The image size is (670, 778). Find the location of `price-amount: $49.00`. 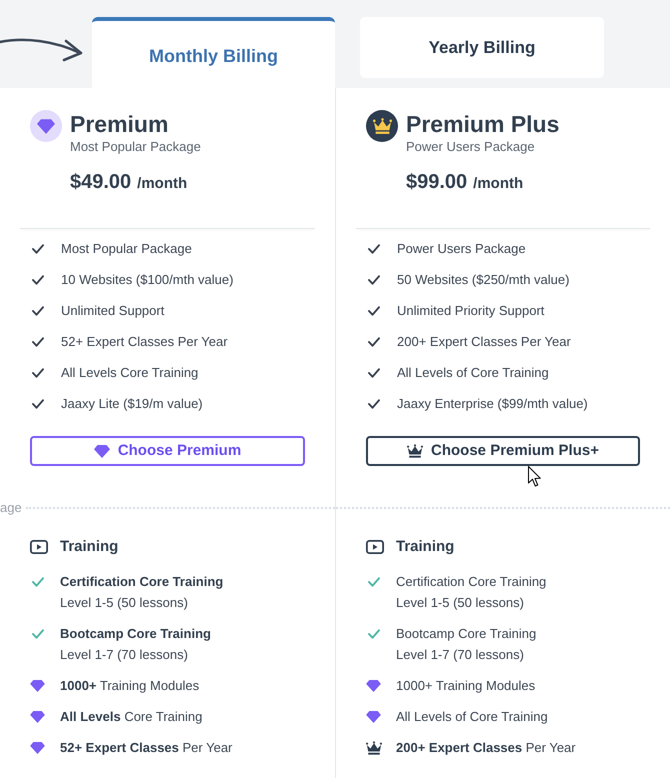

price-amount: $49.00 is located at coordinates (101, 182).